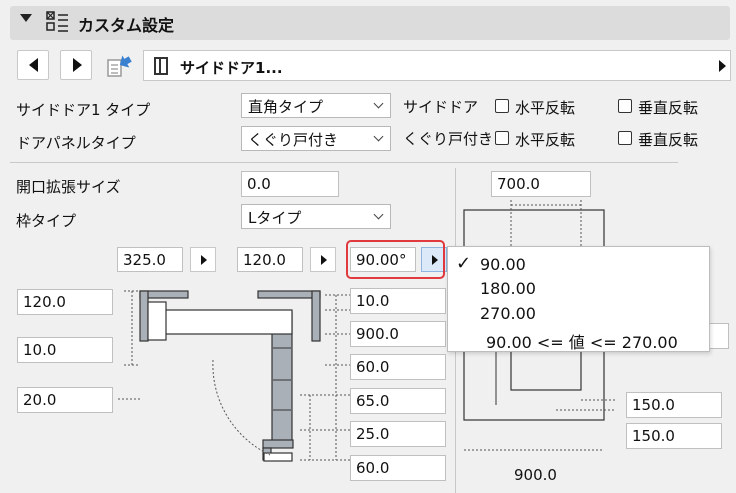 The width and height of the screenshot is (736, 493). Describe the element at coordinates (57, 21) in the screenshot. I see `custom-settings-icon` at that location.